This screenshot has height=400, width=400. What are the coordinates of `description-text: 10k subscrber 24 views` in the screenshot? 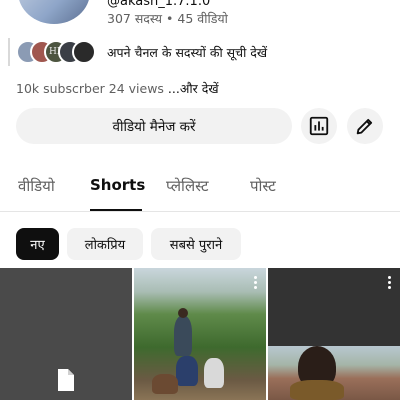 It's located at (92, 88).